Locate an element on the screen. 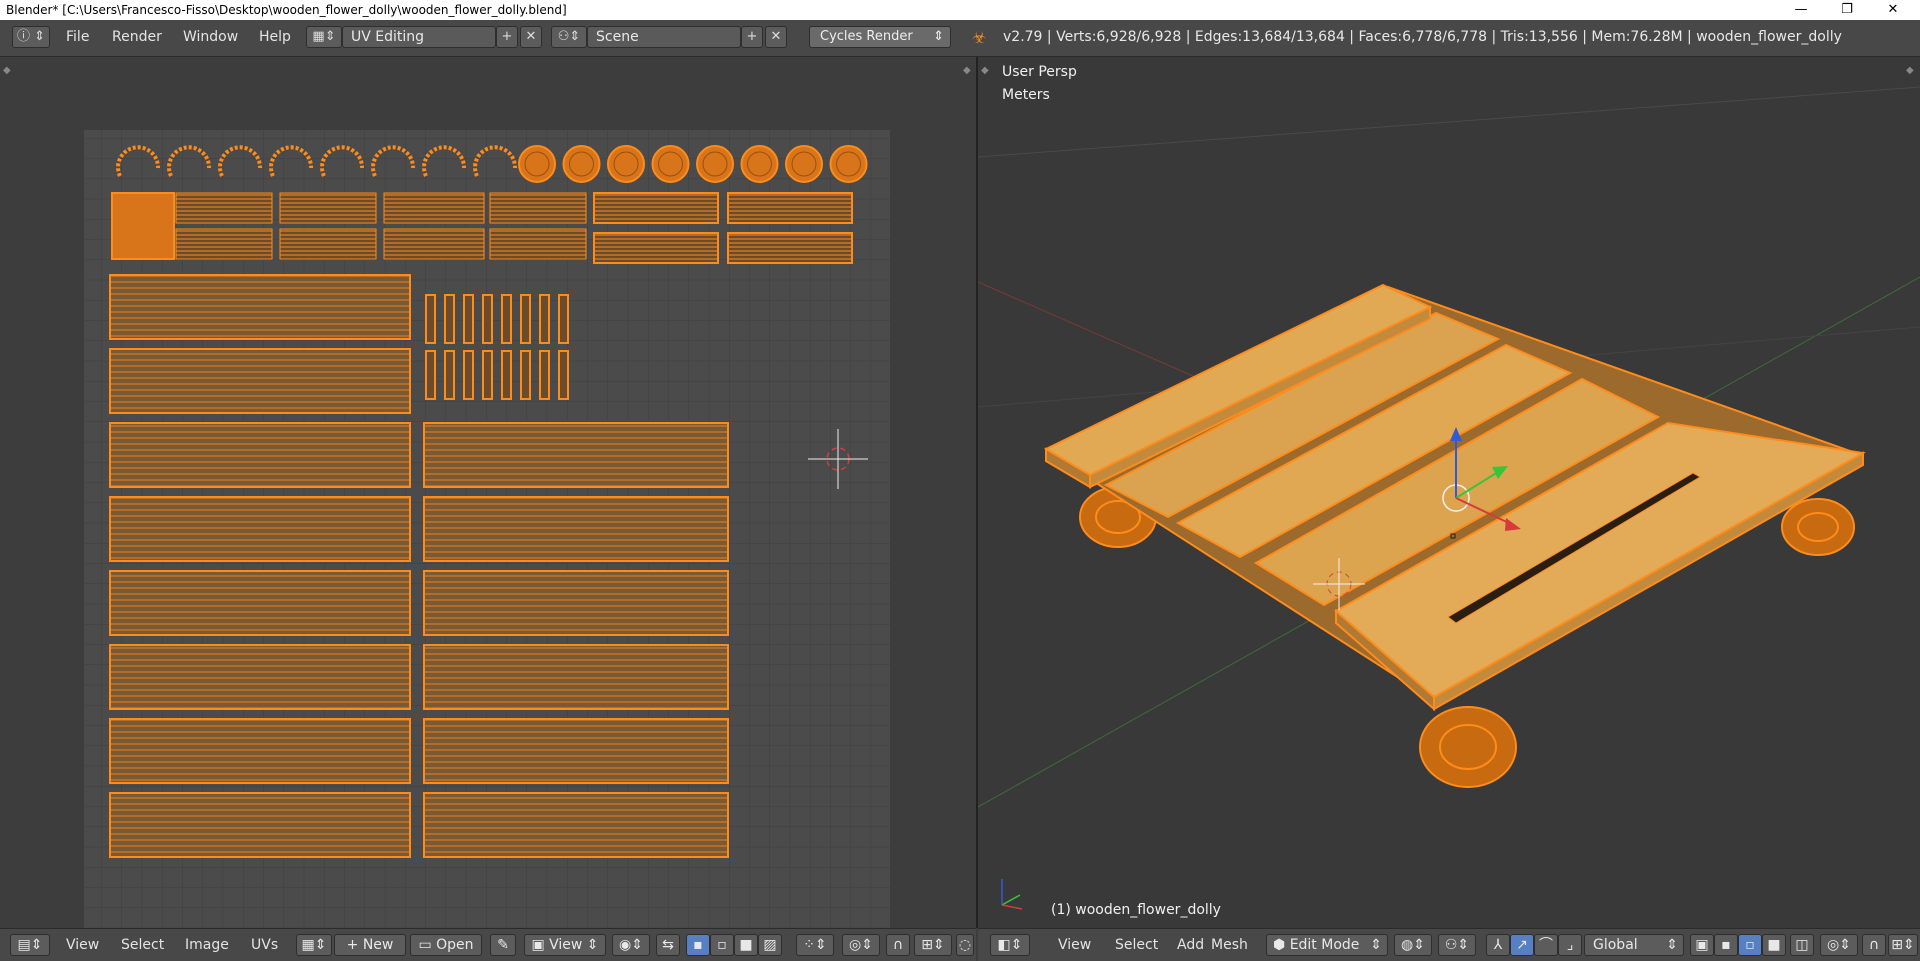 Image resolution: width=1920 pixels, height=961 pixels. xray-button: ◫ is located at coordinates (1802, 945).